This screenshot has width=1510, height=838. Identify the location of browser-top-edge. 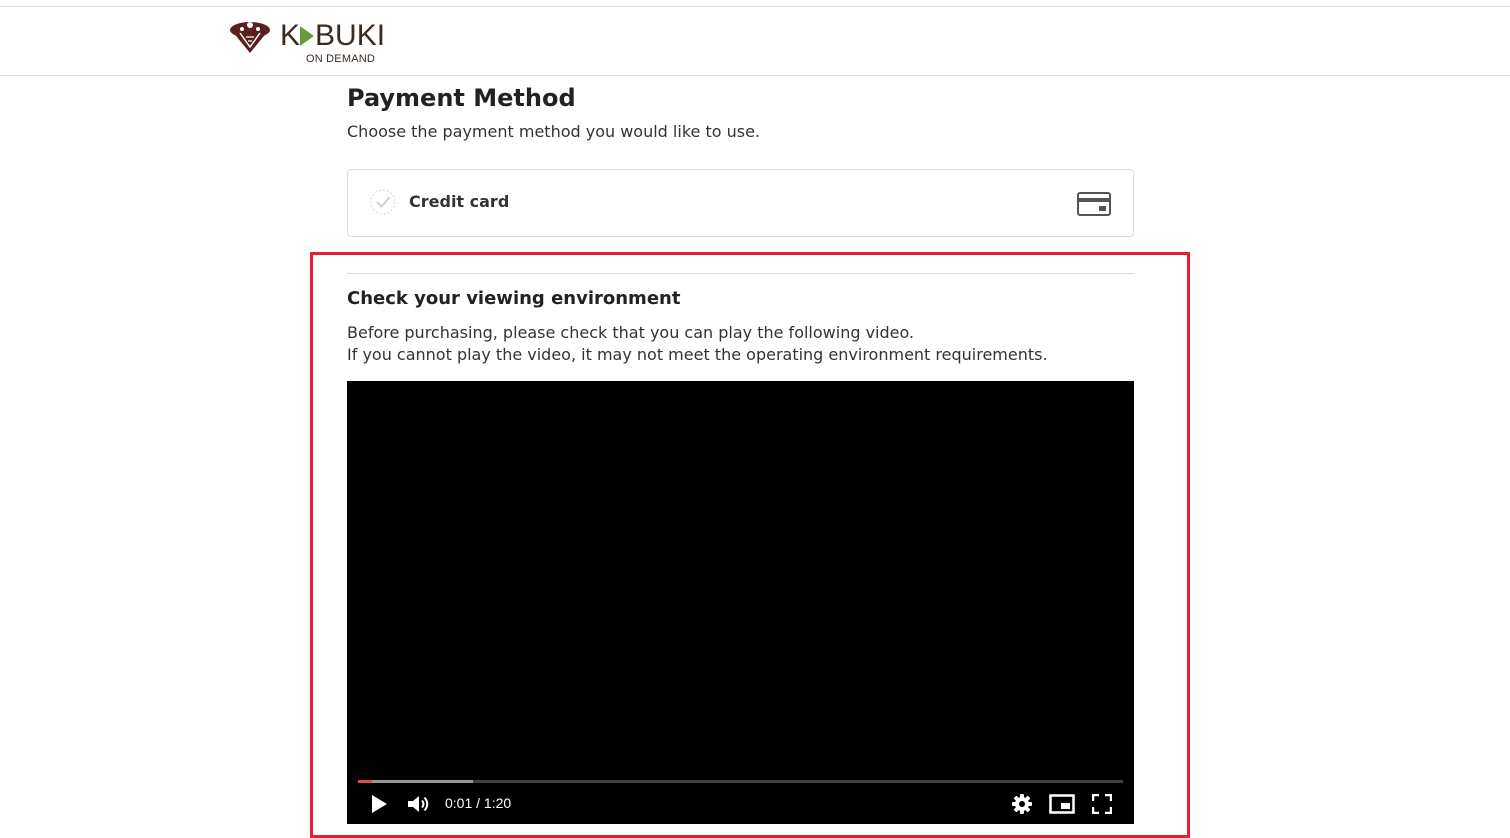
(755, 3).